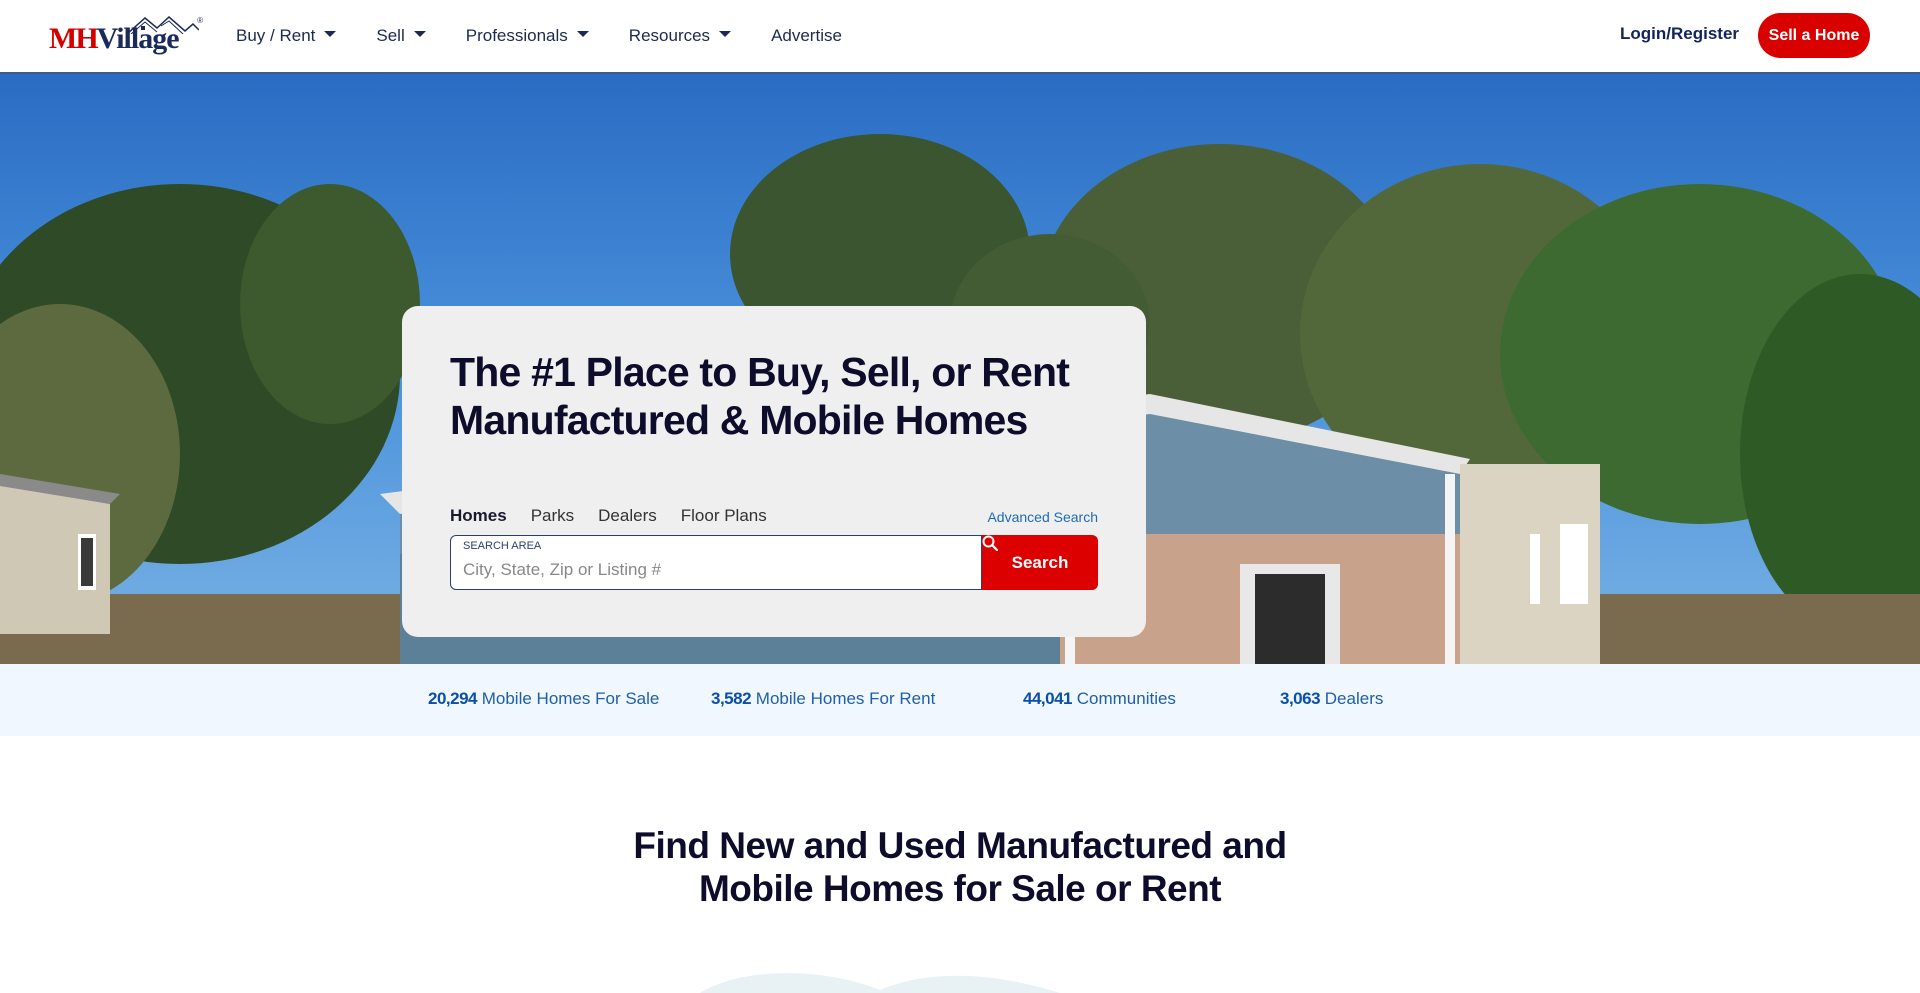 The image size is (1920, 993). I want to click on tab-homes: Homes, so click(478, 516).